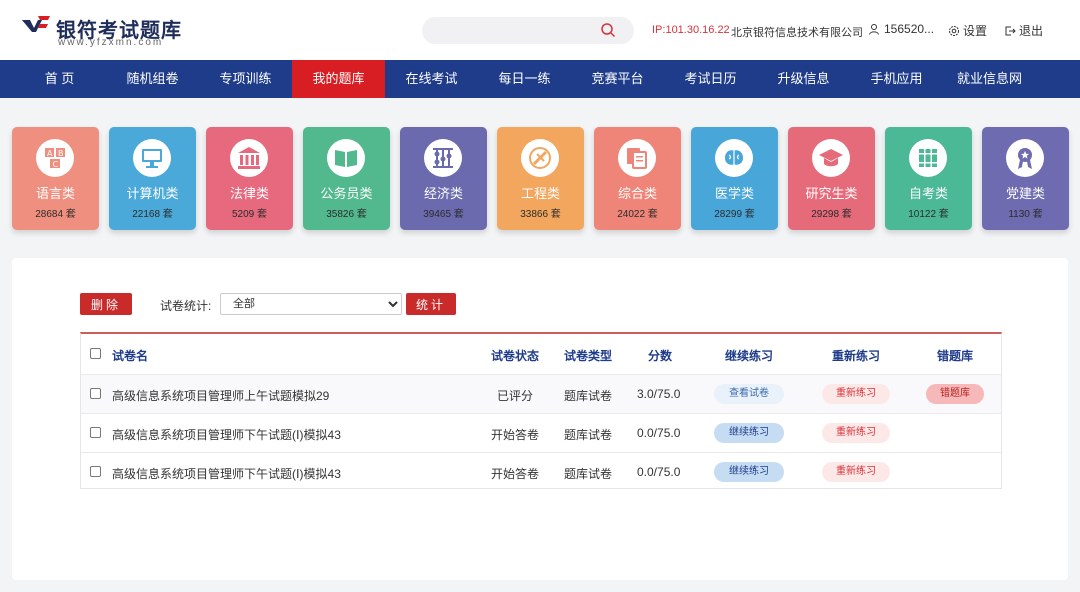  Describe the element at coordinates (95, 353) in the screenshot. I see `select-all-checkbox` at that location.